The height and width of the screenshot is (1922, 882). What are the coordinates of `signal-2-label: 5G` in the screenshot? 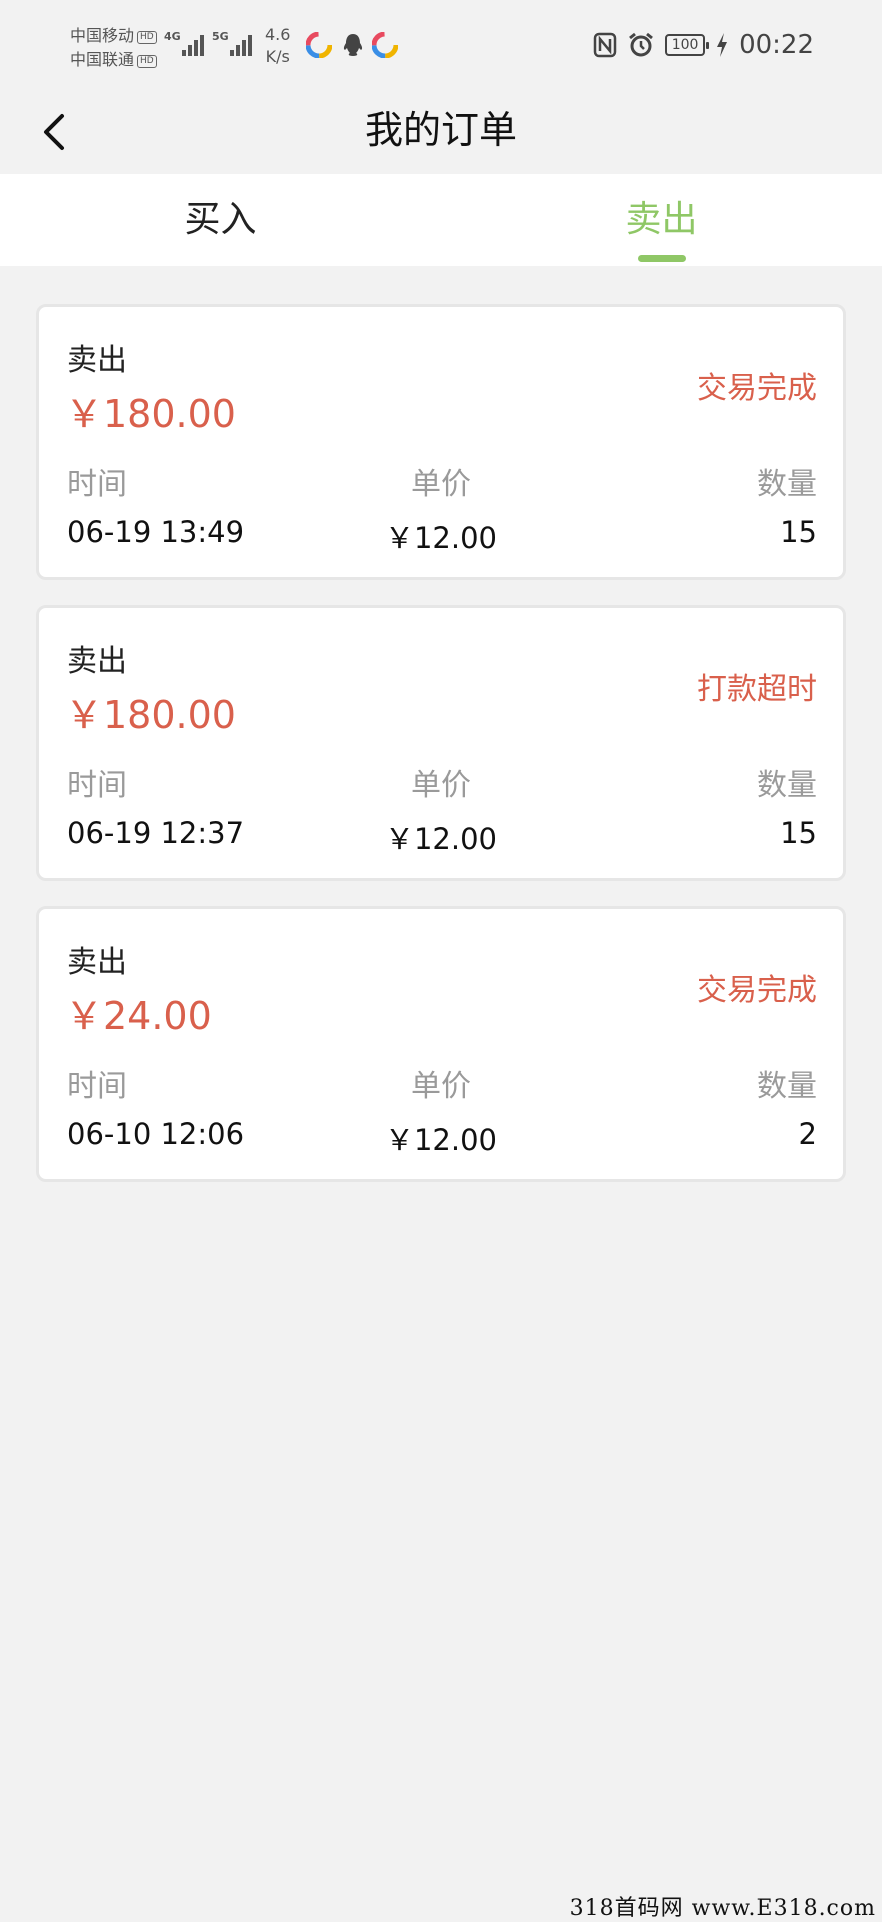 It's located at (220, 36).